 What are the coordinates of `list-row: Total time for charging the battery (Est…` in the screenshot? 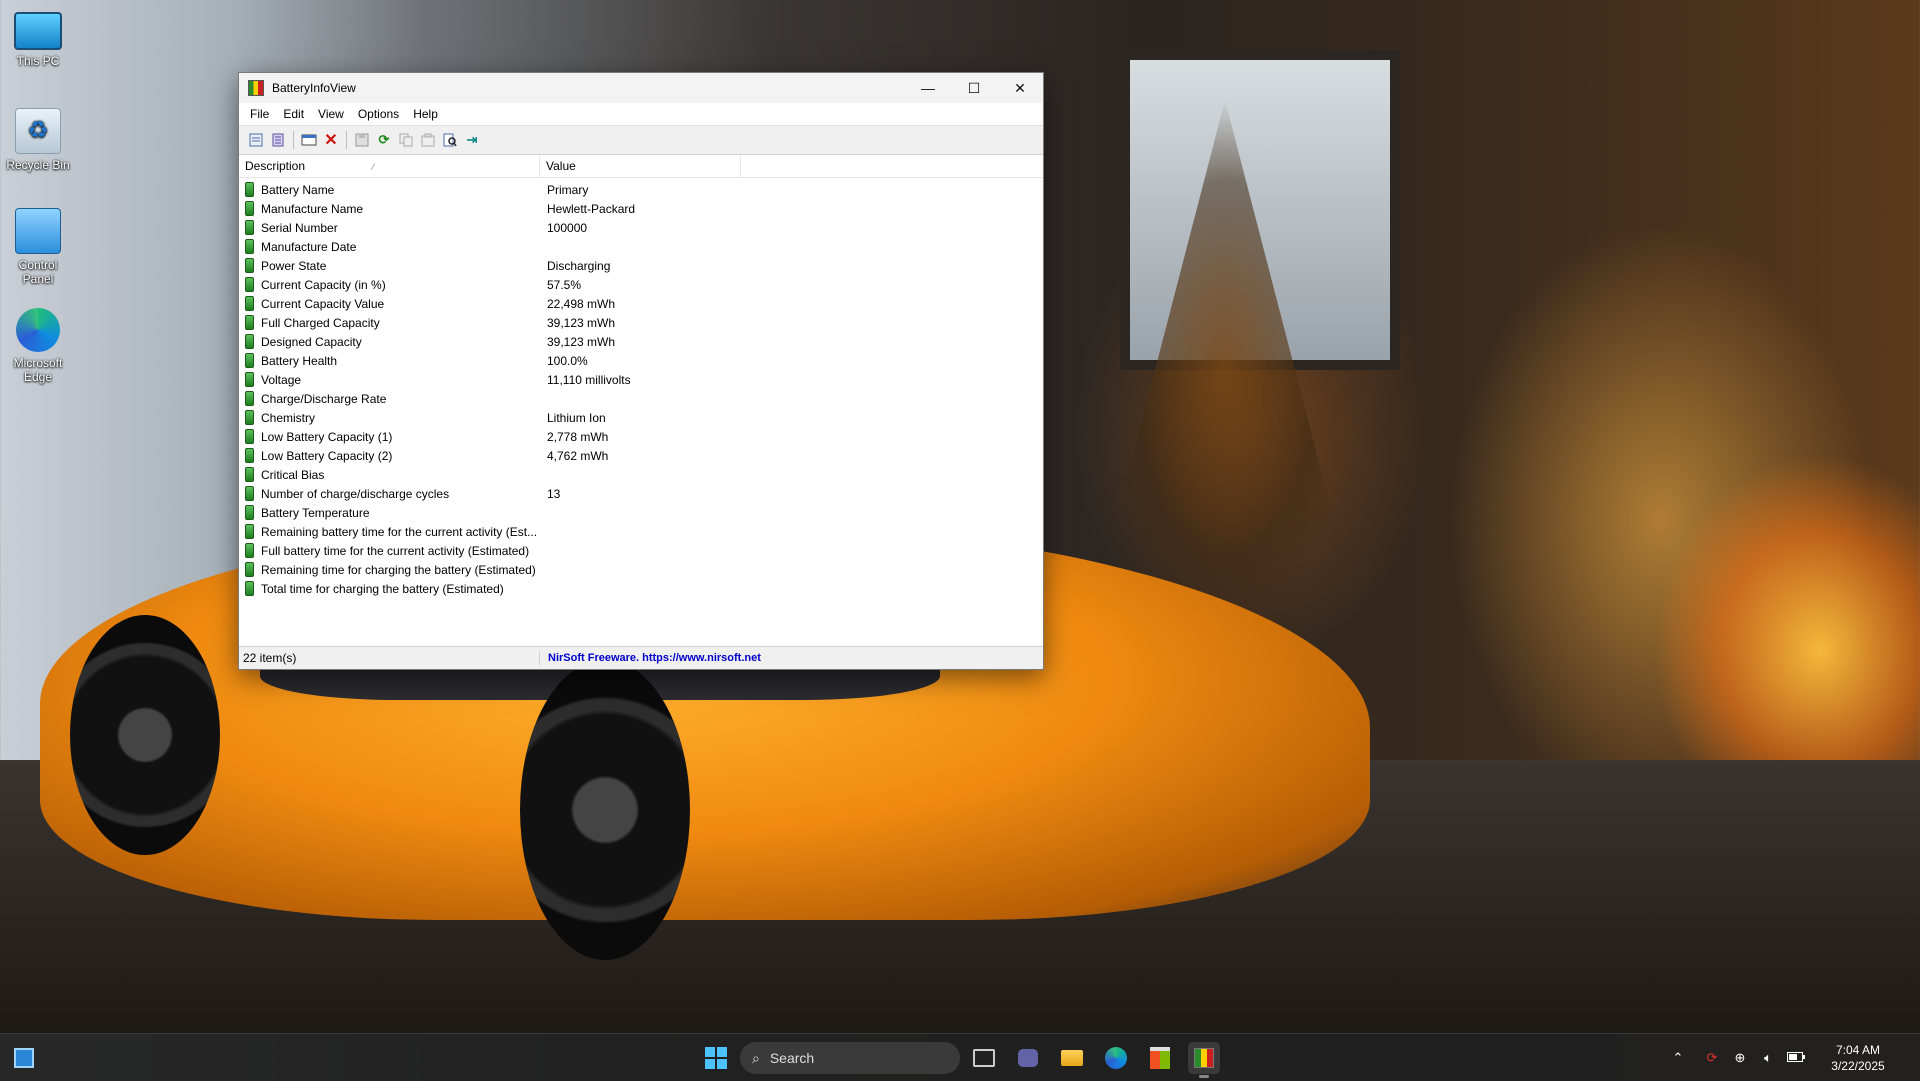 It's located at (641, 588).